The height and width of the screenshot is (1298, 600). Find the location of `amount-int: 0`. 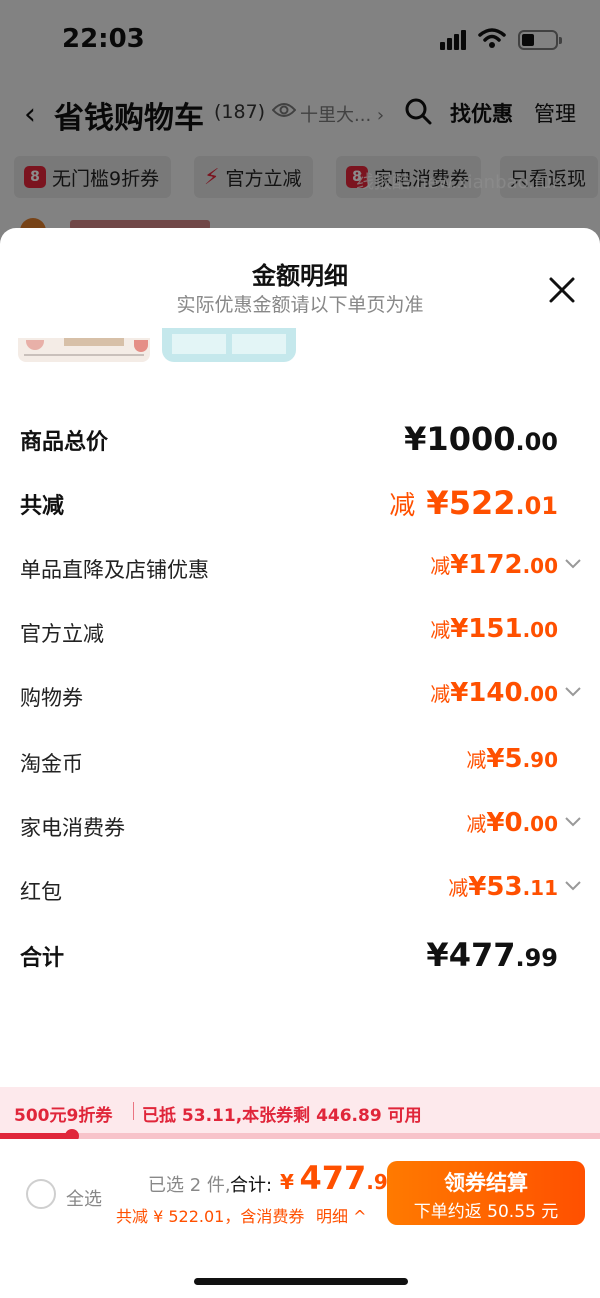

amount-int: 0 is located at coordinates (513, 823).